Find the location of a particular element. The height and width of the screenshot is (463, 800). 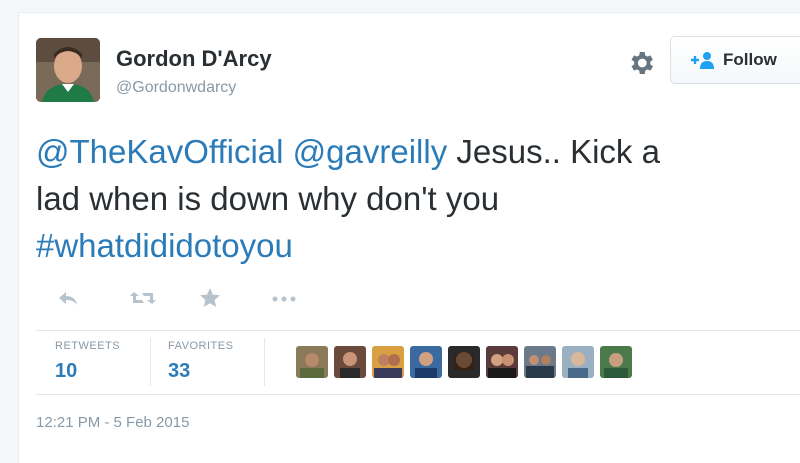

hashtag-link: #whatdididotoyou is located at coordinates (164, 245).